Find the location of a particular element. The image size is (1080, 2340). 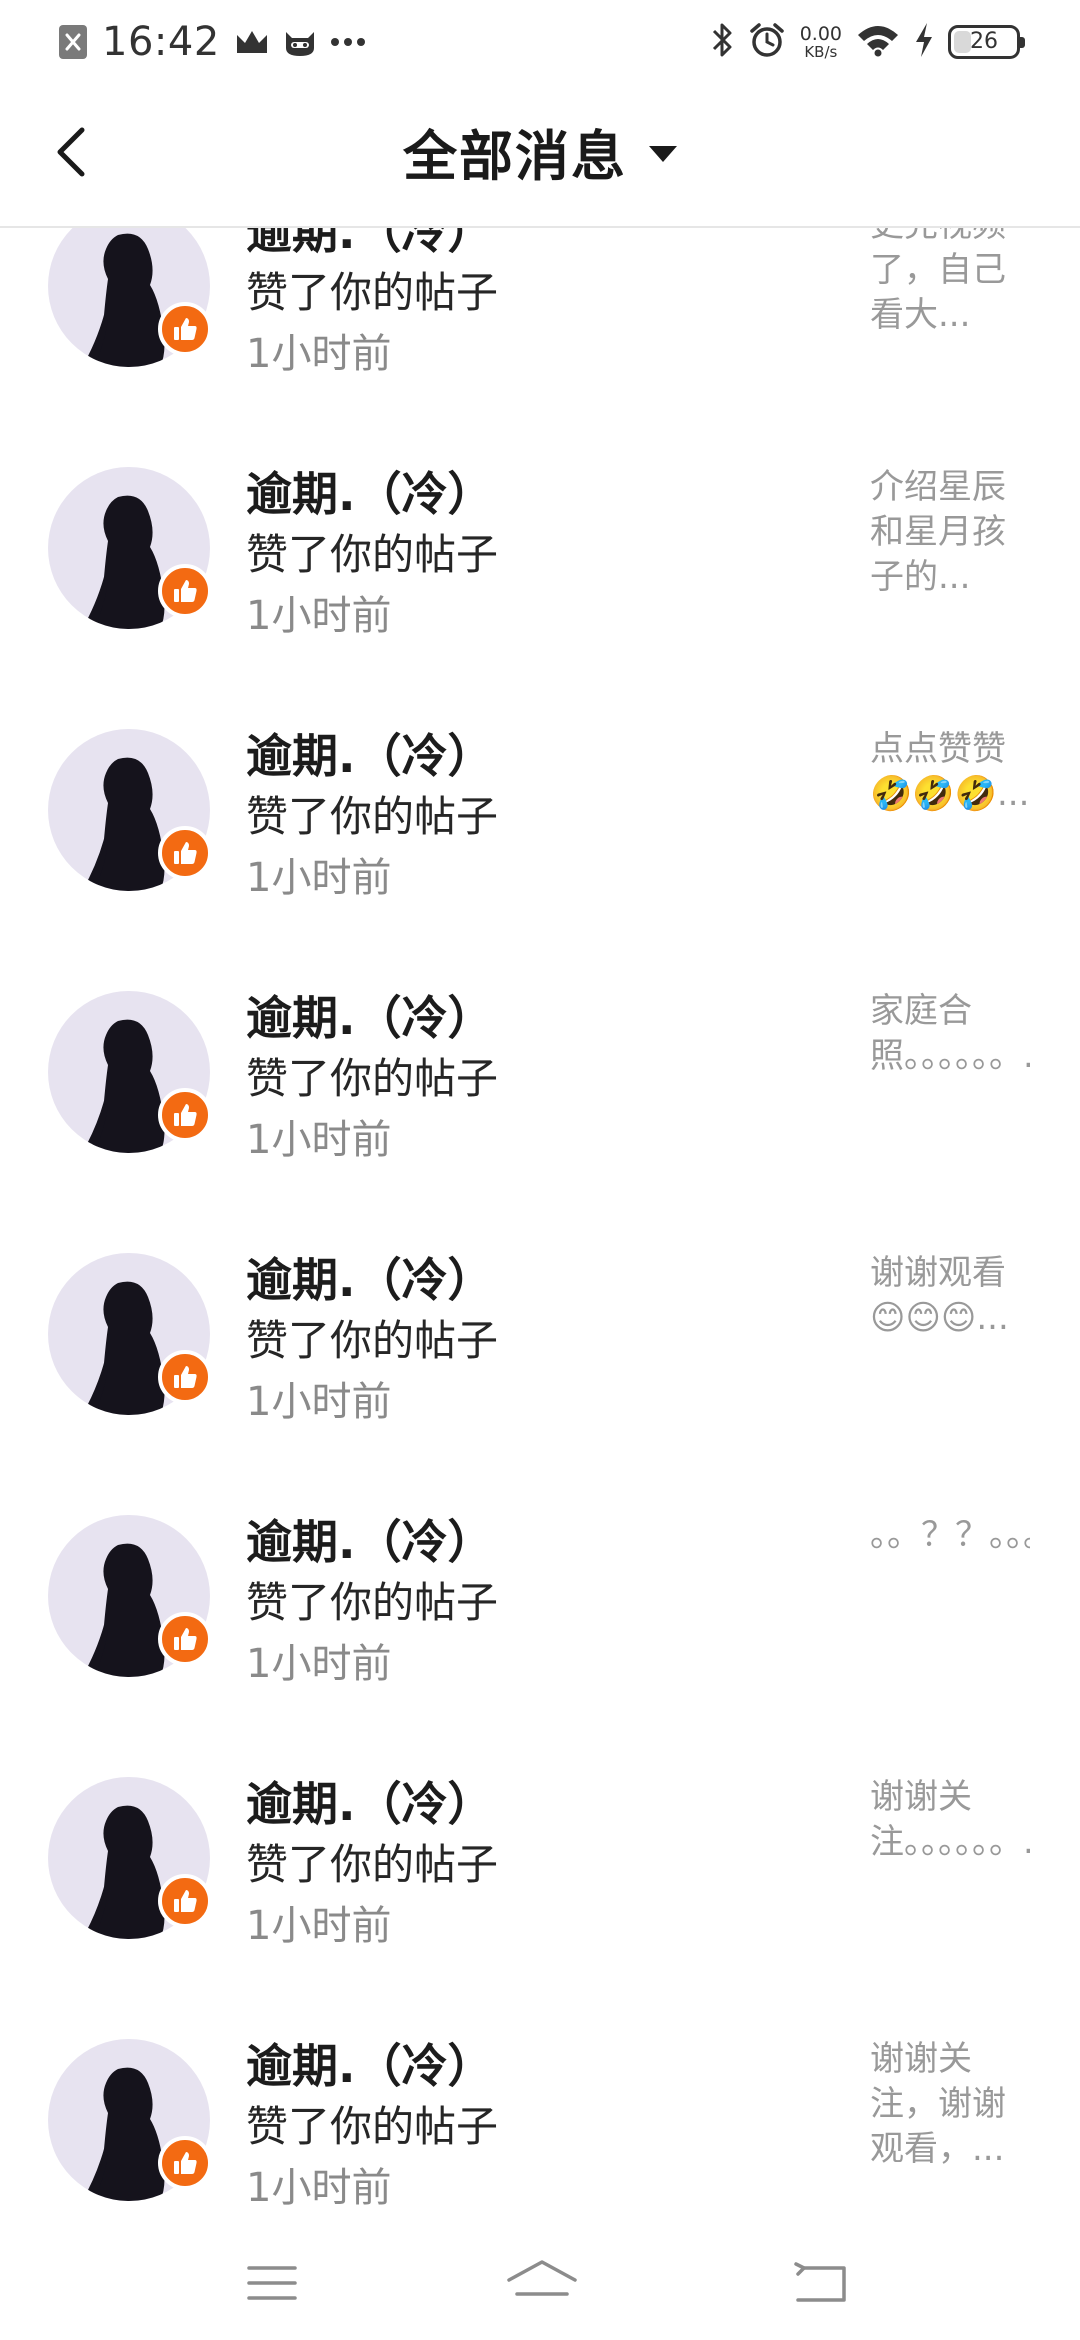

close-box-icon is located at coordinates (73, 42).